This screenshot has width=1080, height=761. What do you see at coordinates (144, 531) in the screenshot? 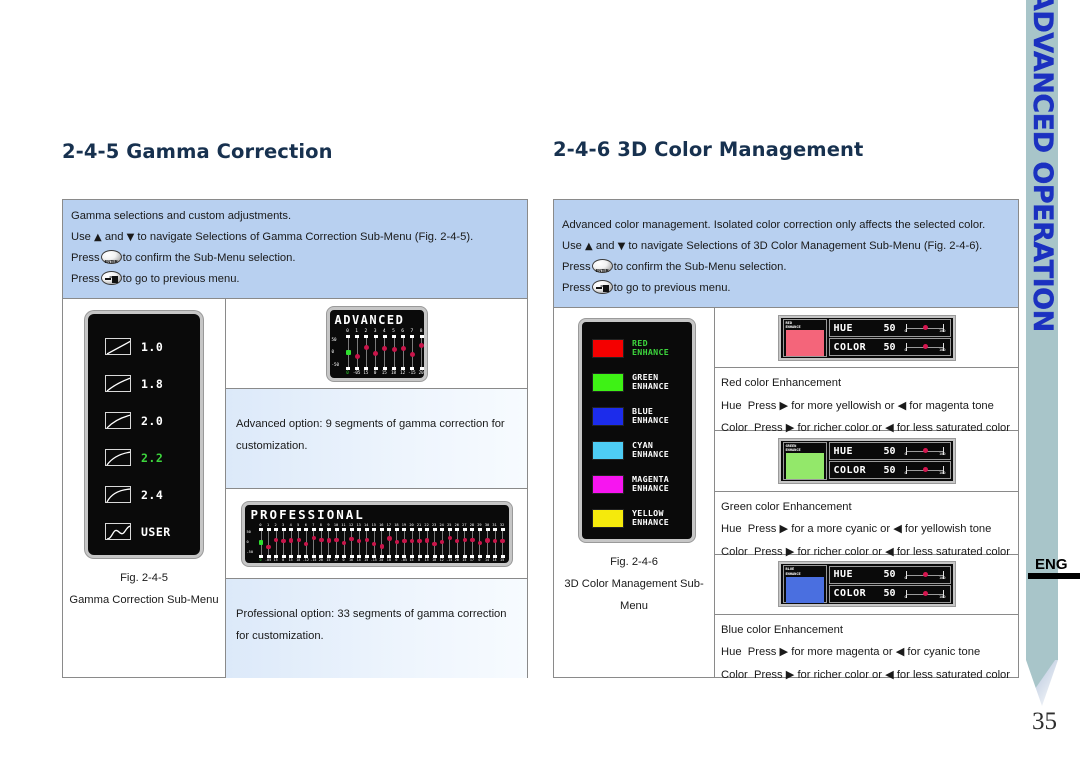
I see `gamma-menu-item: USER` at bounding box center [144, 531].